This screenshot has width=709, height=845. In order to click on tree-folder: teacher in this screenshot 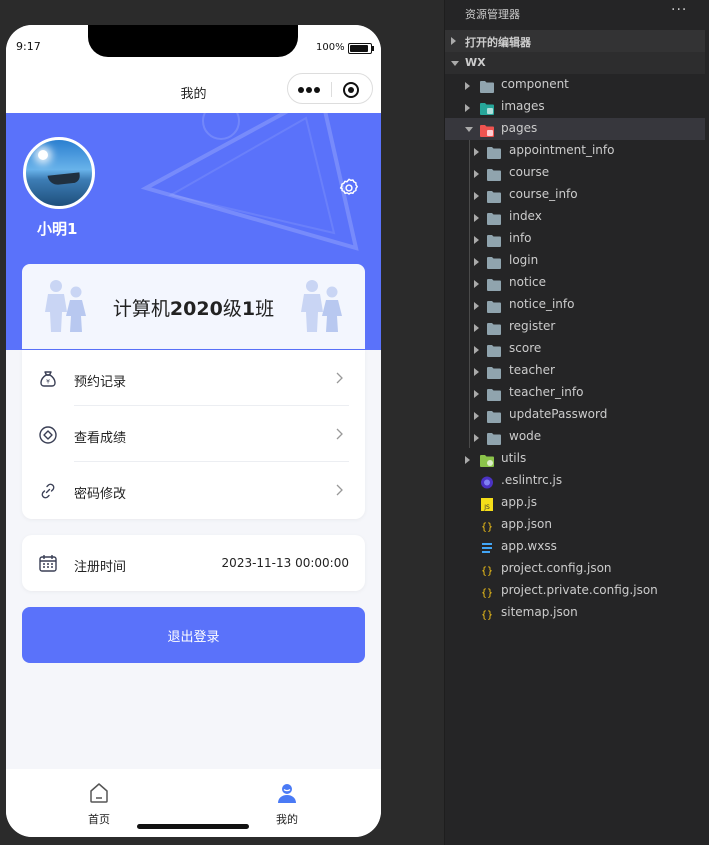, I will do `click(575, 371)`.